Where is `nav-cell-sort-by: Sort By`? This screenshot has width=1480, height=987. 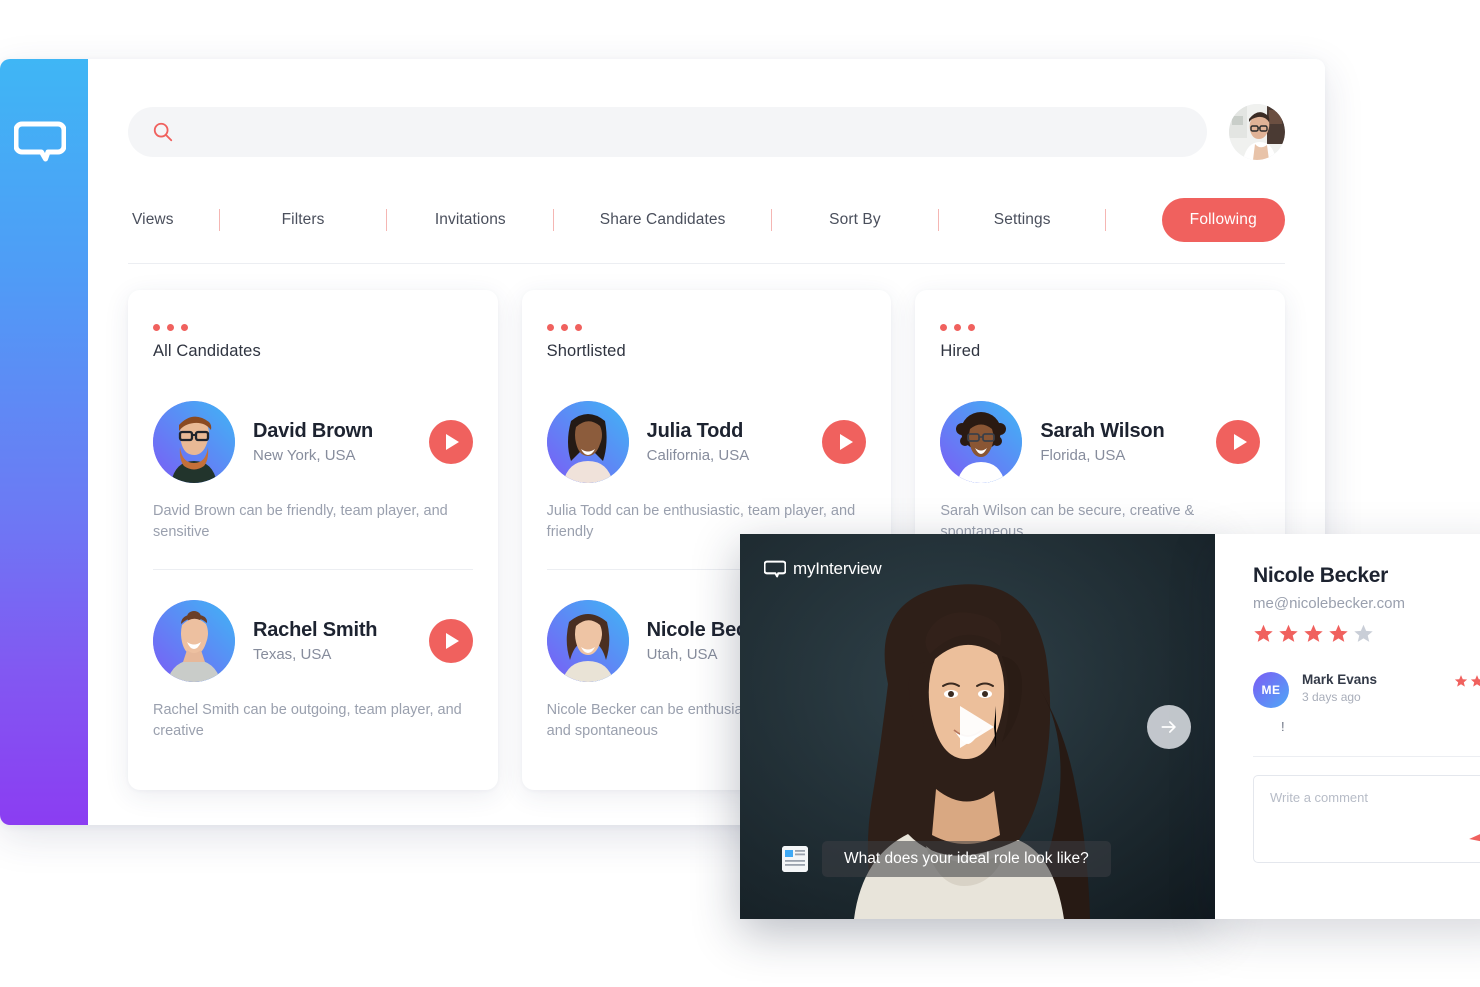 nav-cell-sort-by: Sort By is located at coordinates (855, 220).